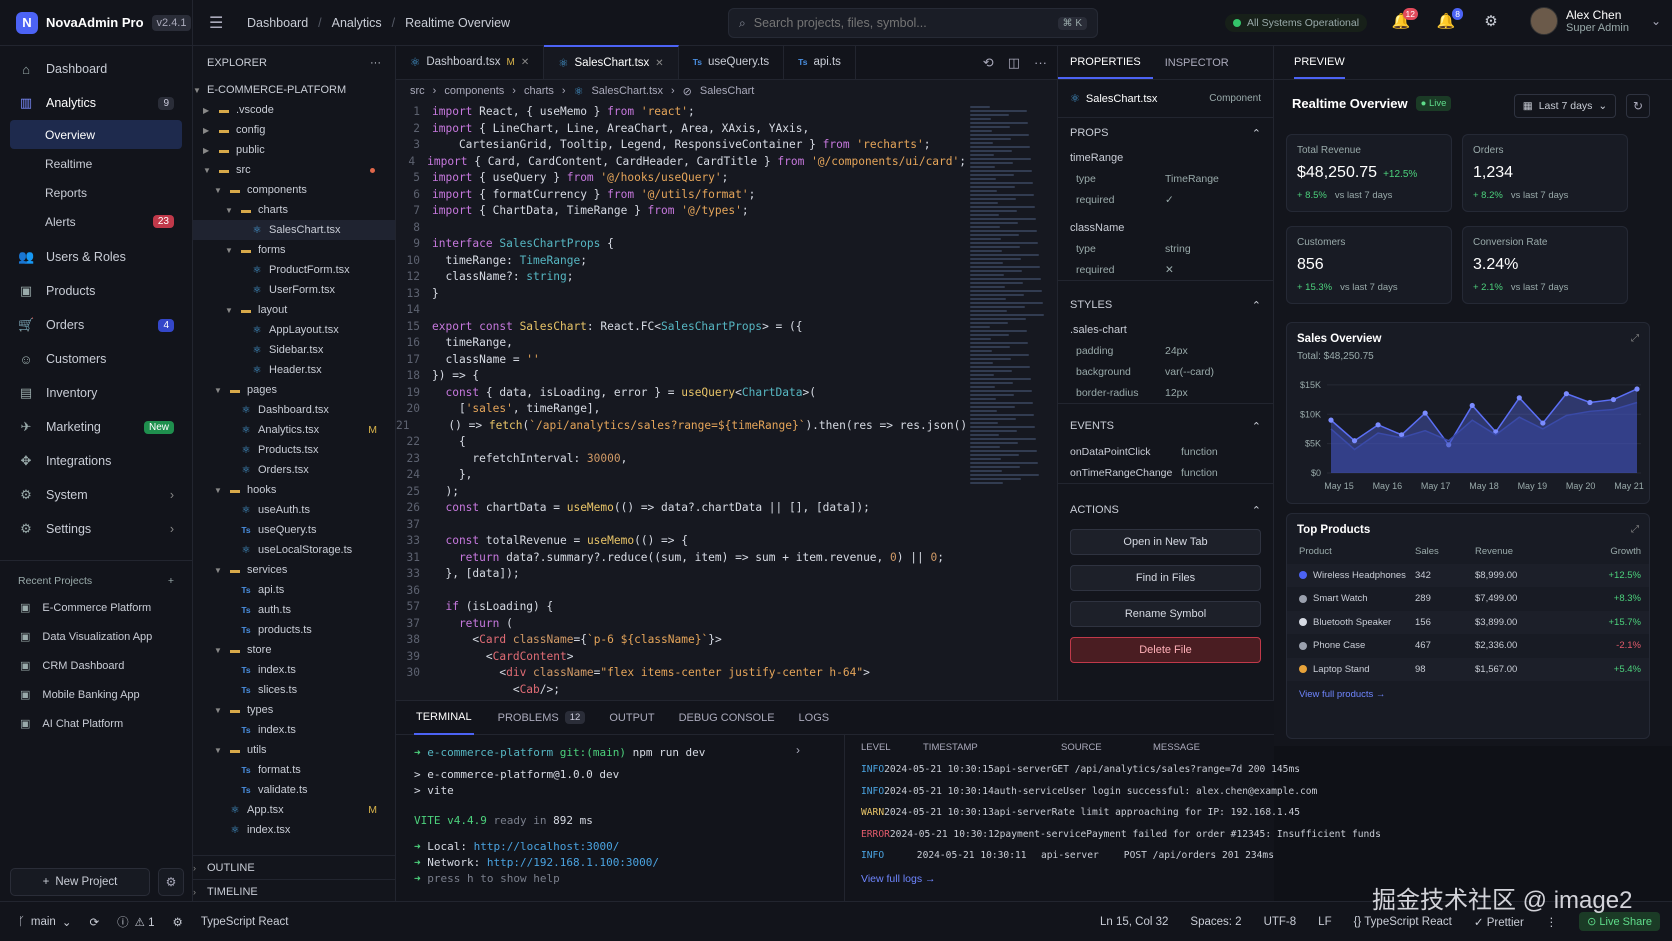  Describe the element at coordinates (1215, 922) in the screenshot. I see `indentation: Spaces: 2` at that location.